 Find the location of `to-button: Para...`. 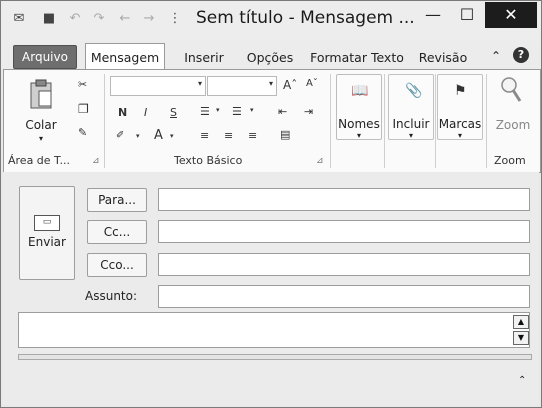

to-button: Para... is located at coordinates (117, 200).